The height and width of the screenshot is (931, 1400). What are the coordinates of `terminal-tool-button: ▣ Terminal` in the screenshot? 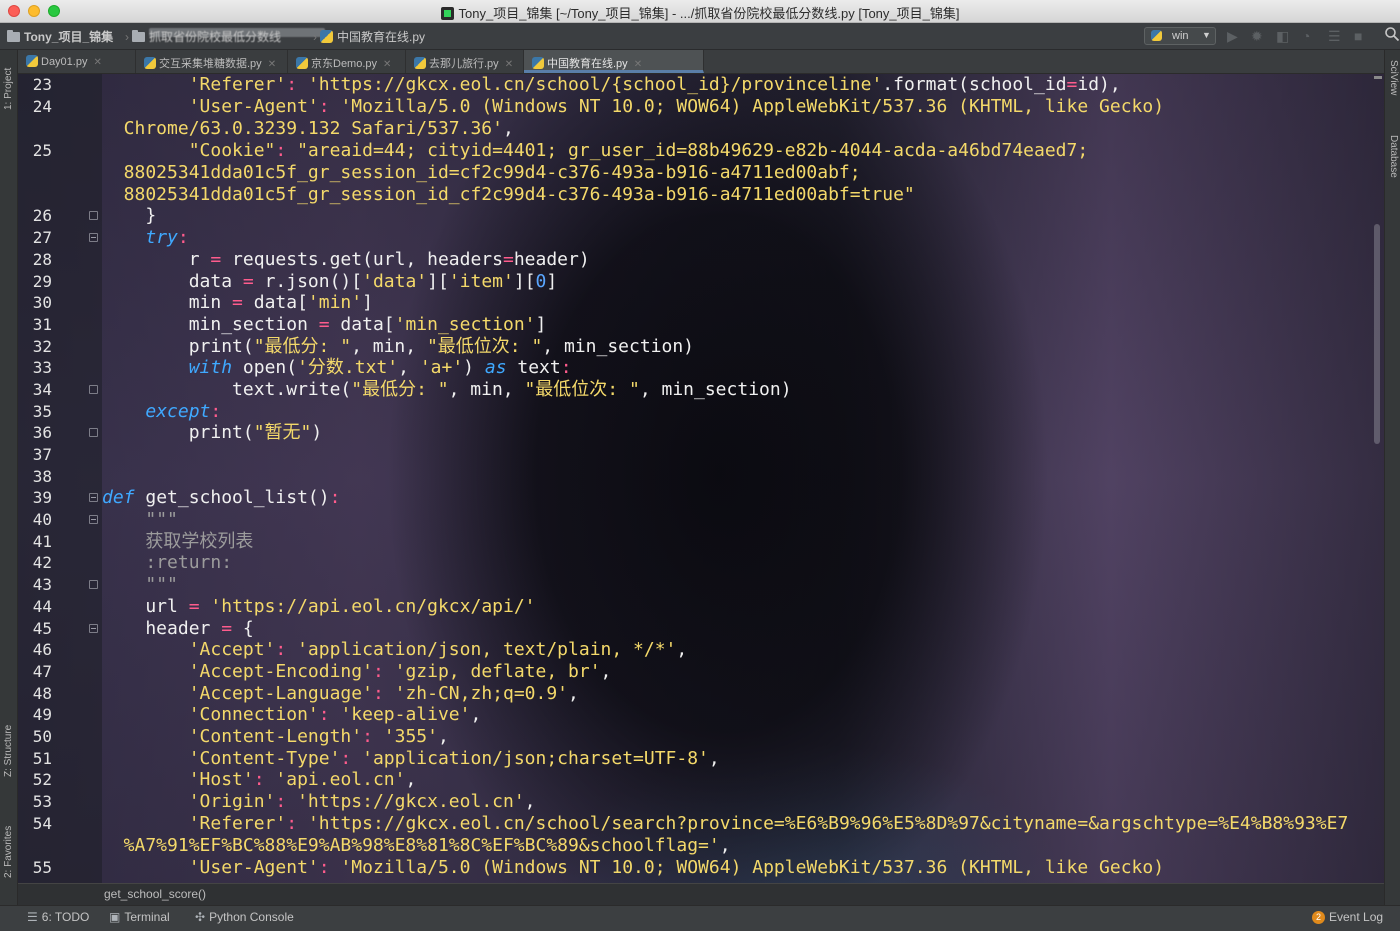 It's located at (139, 917).